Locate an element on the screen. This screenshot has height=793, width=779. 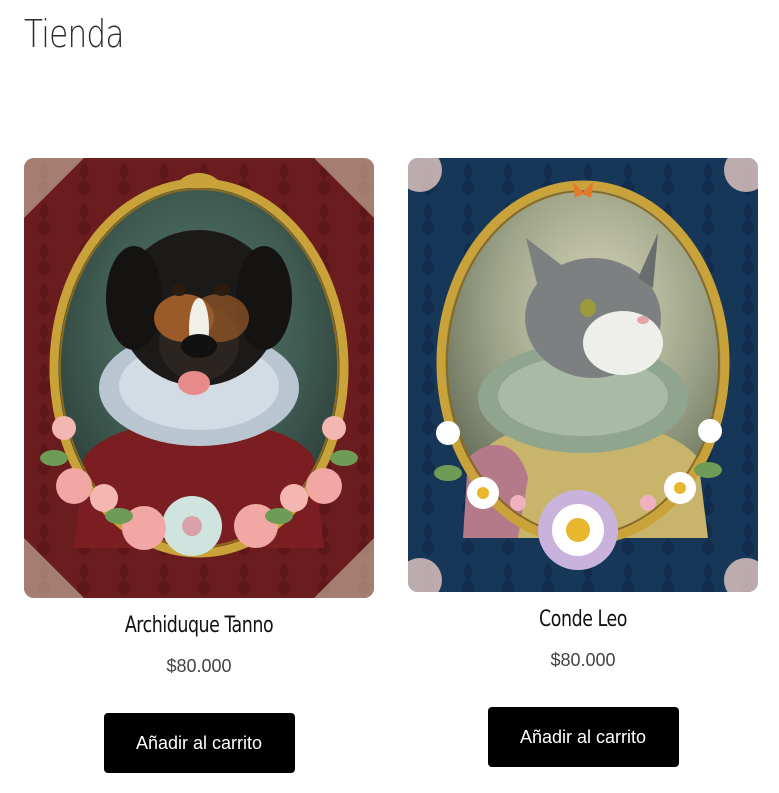
product-name: Archiduque Tanno is located at coordinates (199, 625).